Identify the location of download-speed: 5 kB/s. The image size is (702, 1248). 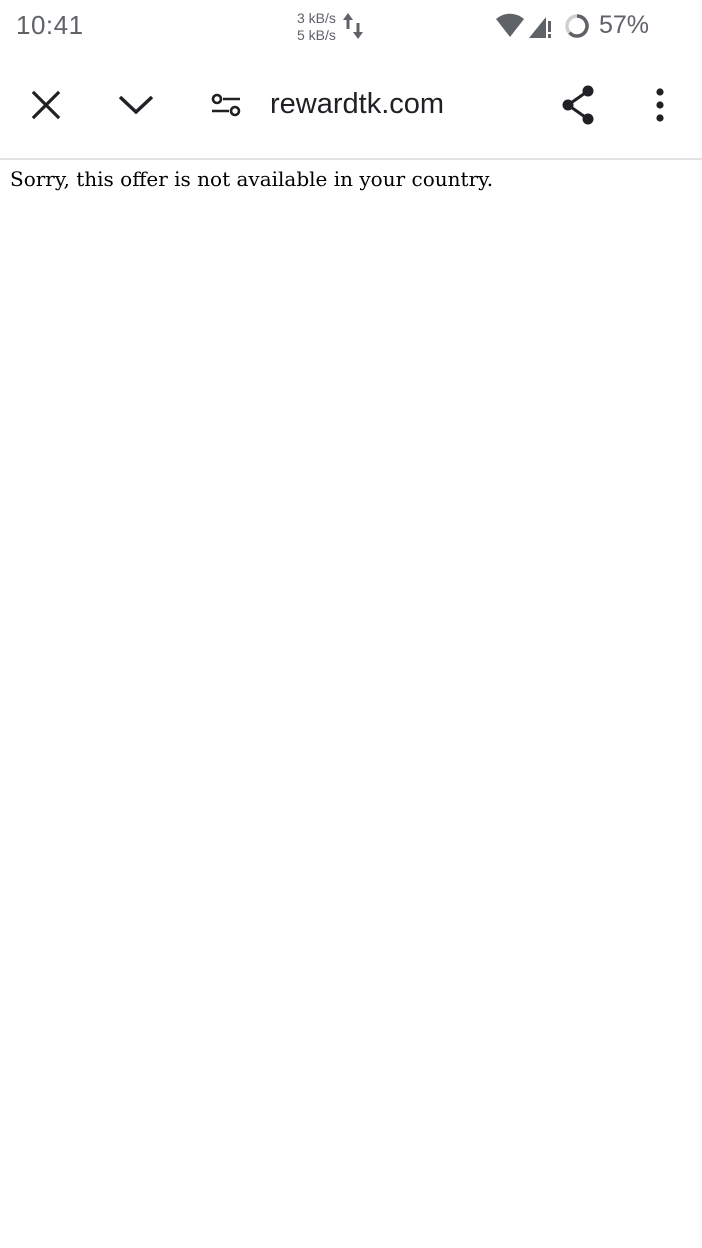
(316, 35).